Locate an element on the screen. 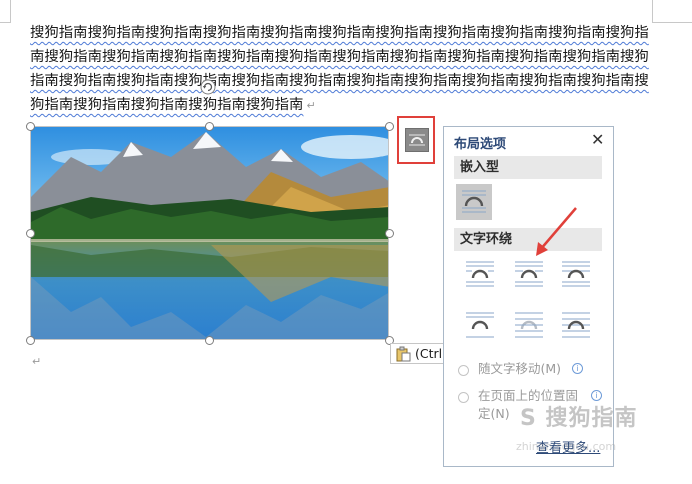 This screenshot has height=484, width=692. resize-handle-bottom-left is located at coordinates (30, 340).